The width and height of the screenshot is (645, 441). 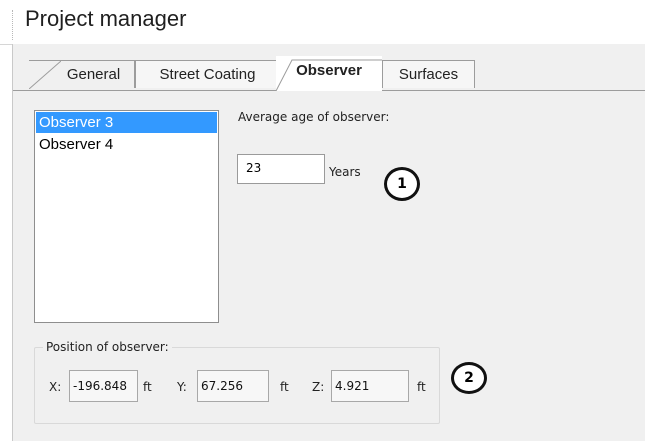 I want to click on tab-street-coating-label: Street Coating, so click(x=207, y=74).